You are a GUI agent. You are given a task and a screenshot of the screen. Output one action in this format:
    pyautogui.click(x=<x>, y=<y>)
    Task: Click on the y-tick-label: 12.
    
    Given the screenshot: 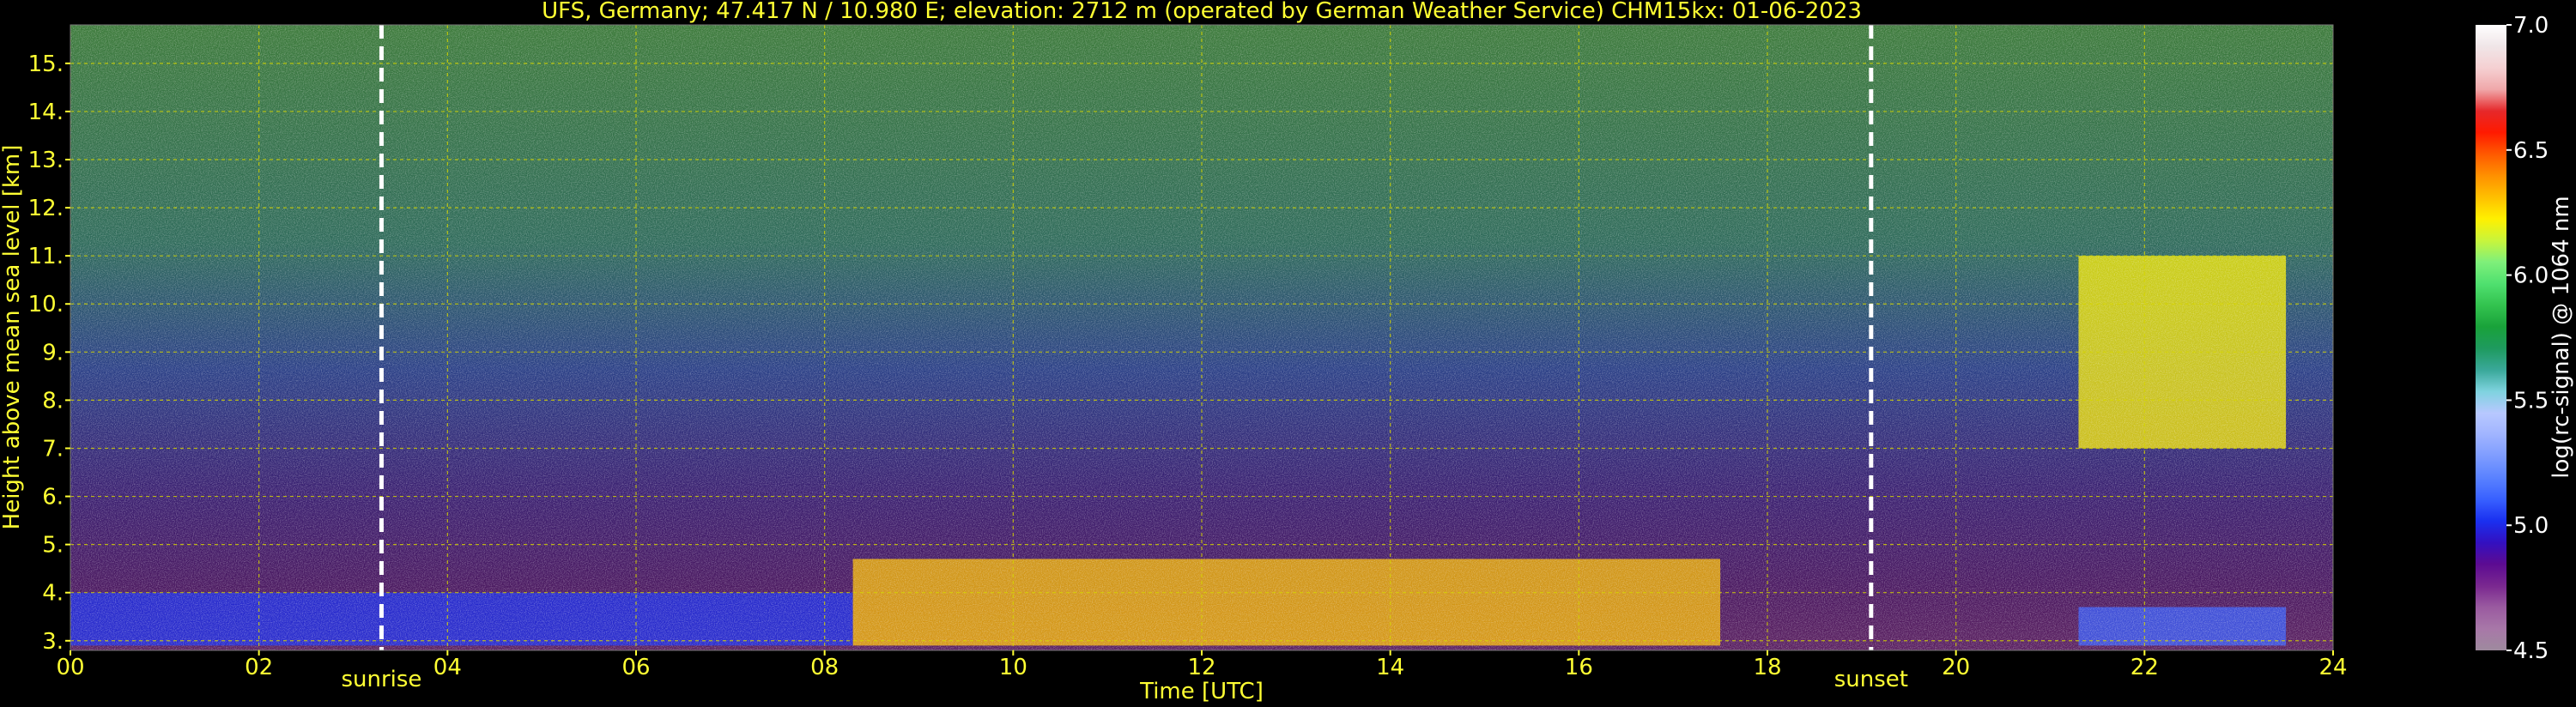 What is the action you would take?
    pyautogui.click(x=46, y=209)
    